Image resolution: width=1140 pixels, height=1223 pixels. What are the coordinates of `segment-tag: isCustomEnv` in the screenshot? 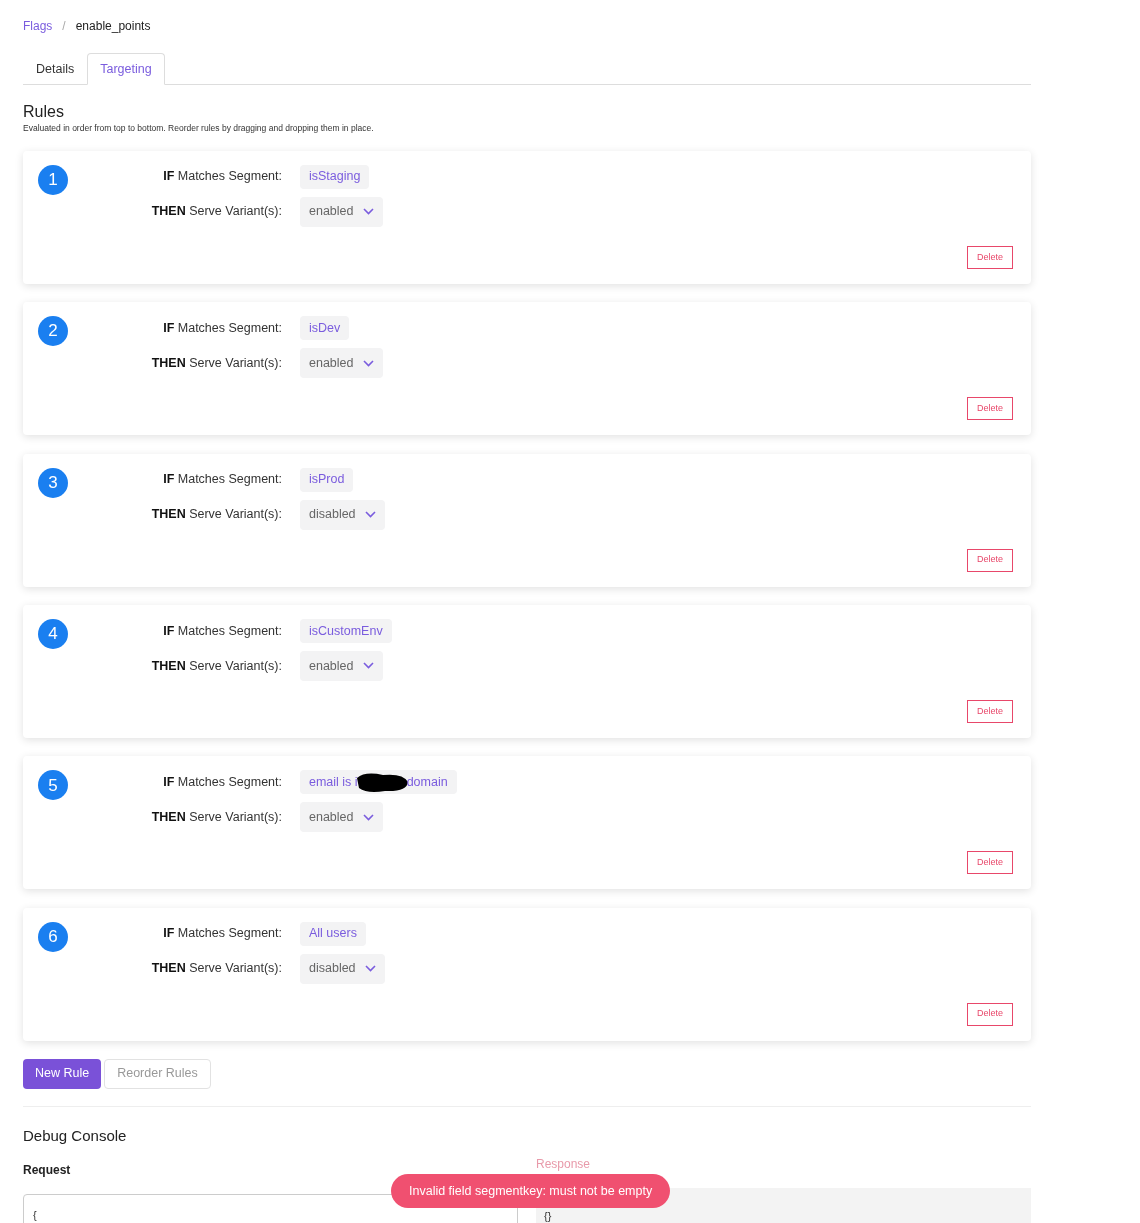 It's located at (346, 630).